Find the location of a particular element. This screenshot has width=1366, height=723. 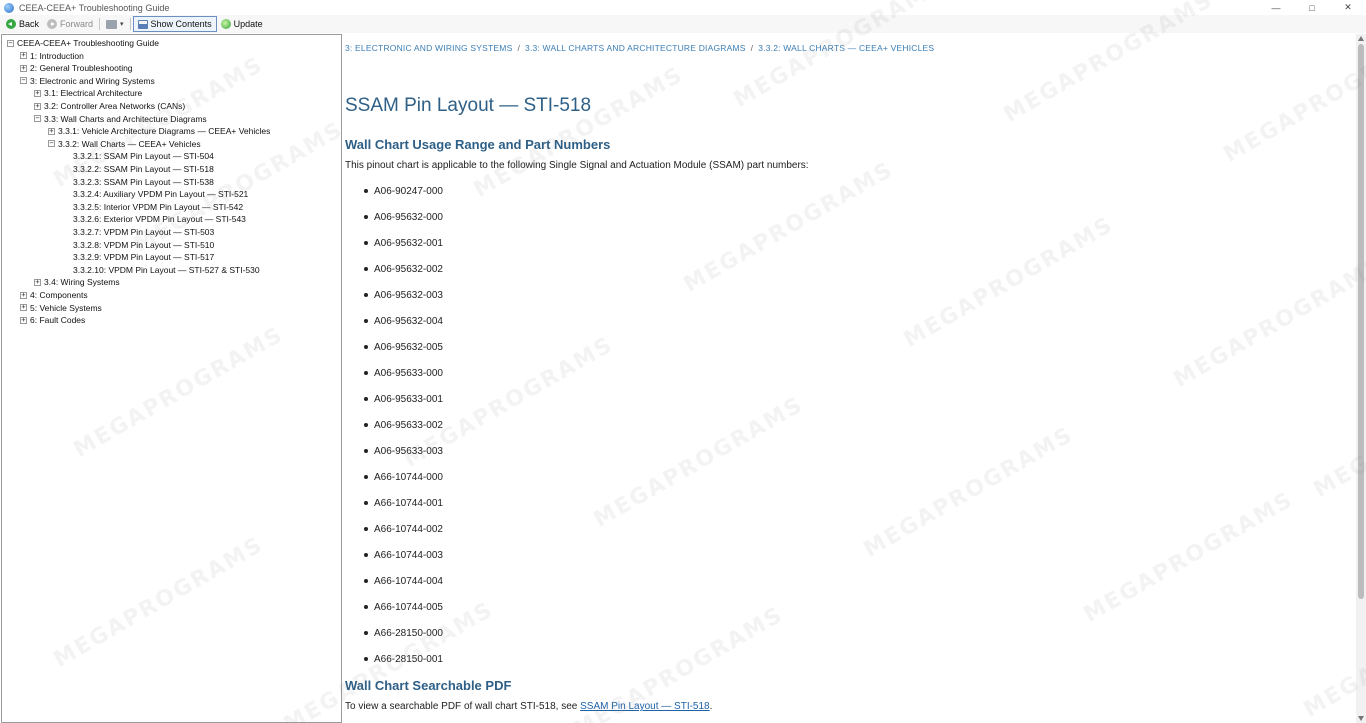

list-item: A06-95632-001 is located at coordinates (545, 251).